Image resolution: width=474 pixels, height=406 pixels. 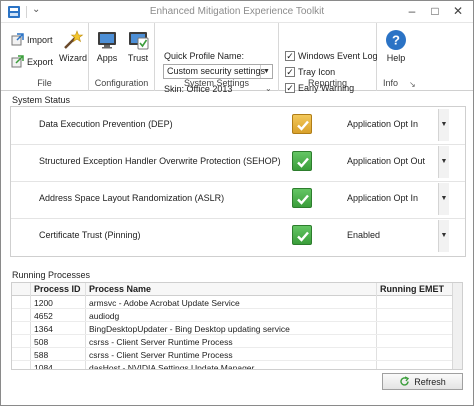 What do you see at coordinates (57, 289) in the screenshot?
I see `column-header-process-id: Process ID` at bounding box center [57, 289].